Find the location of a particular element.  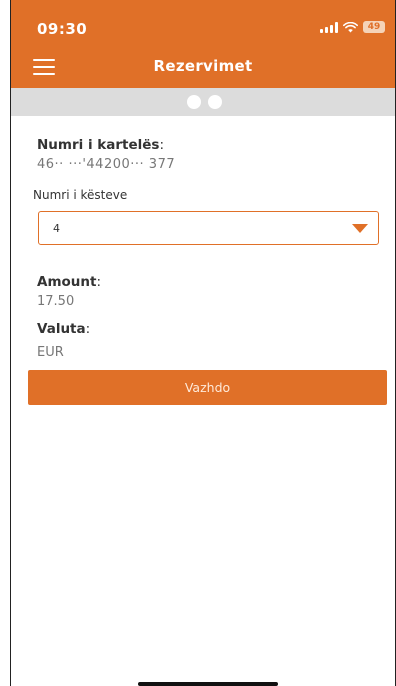

currency-label: Valuta: is located at coordinates (64, 329).